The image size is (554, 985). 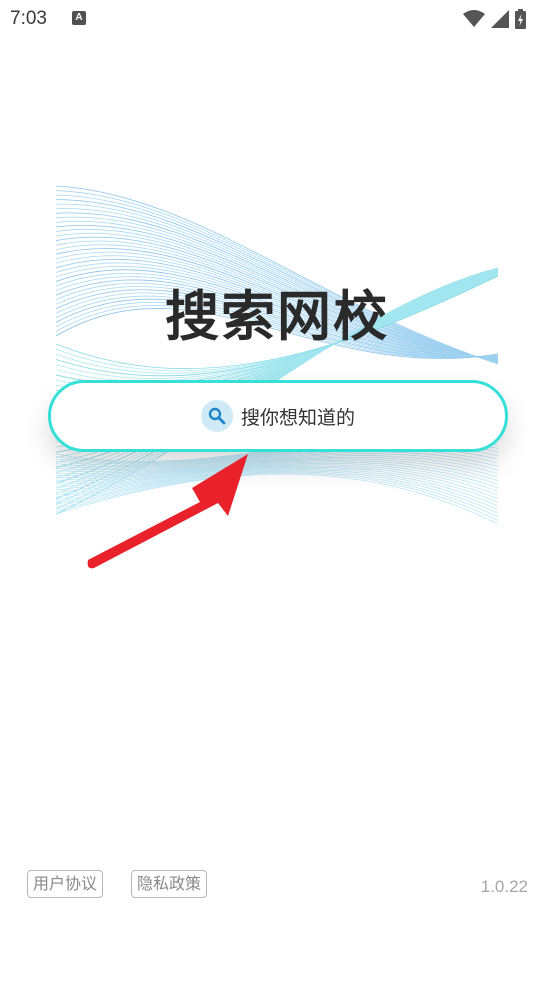 I want to click on red-arrow-icon, so click(x=167, y=511).